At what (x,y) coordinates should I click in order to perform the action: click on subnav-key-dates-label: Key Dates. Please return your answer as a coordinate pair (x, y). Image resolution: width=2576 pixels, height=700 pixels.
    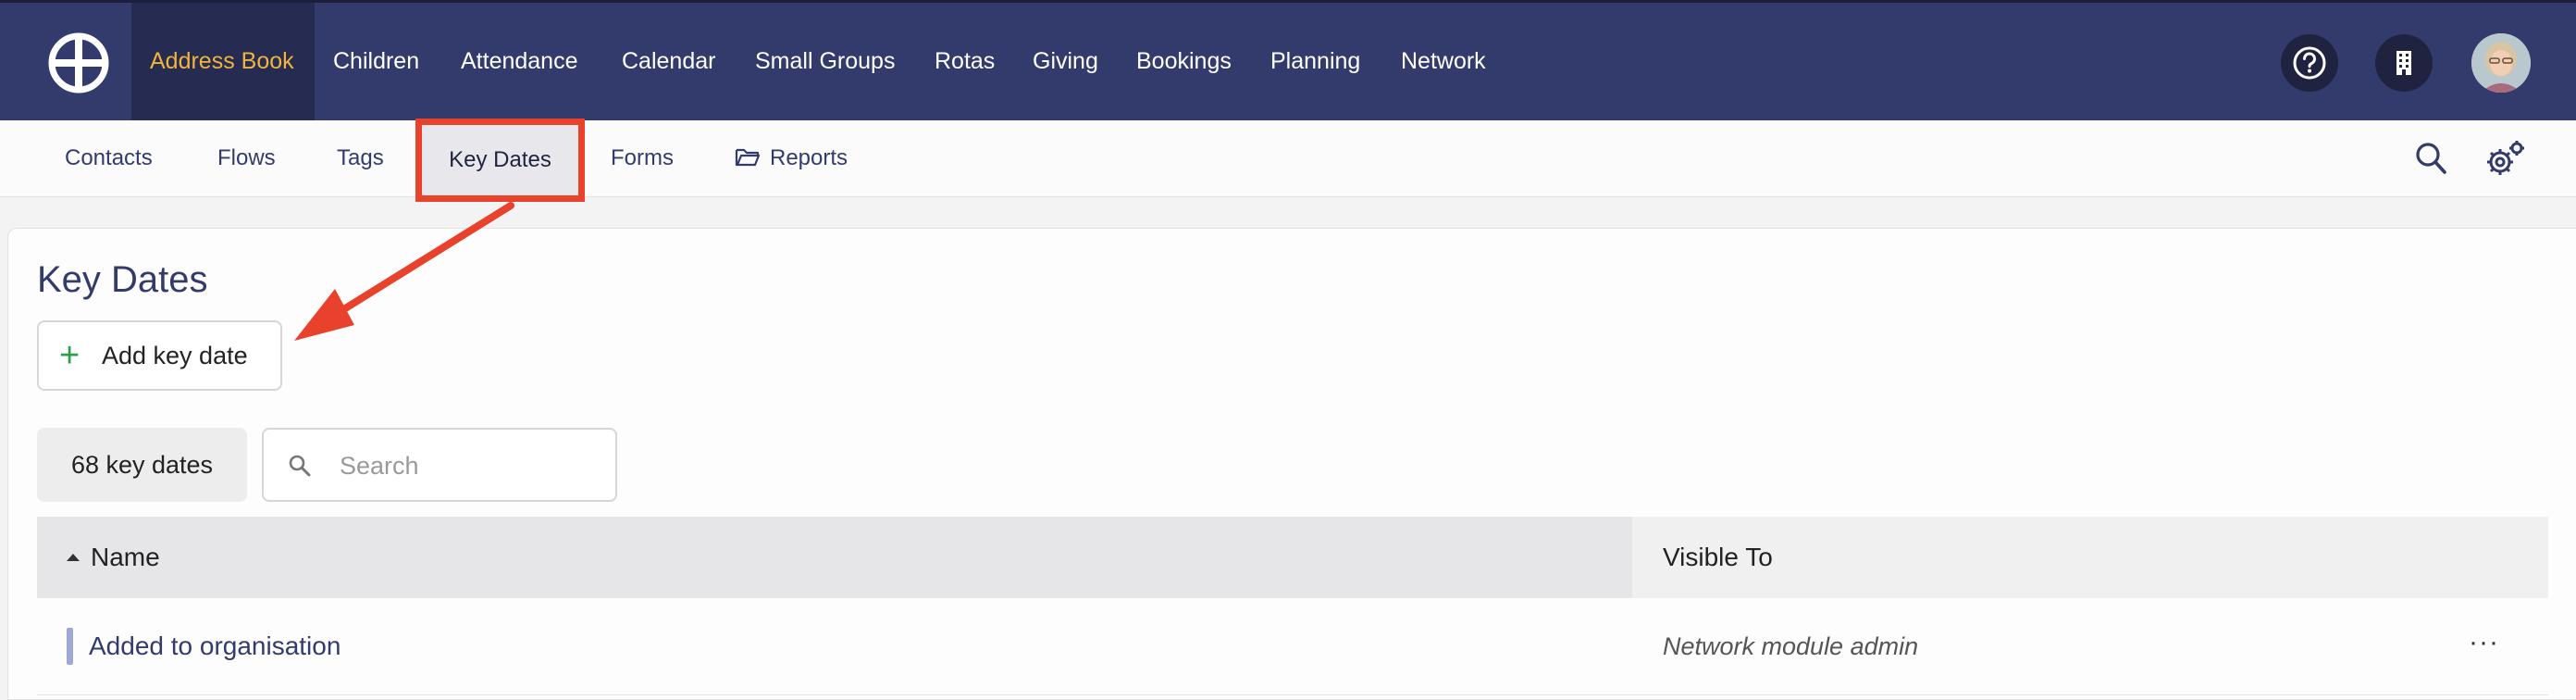
    Looking at the image, I should click on (500, 160).